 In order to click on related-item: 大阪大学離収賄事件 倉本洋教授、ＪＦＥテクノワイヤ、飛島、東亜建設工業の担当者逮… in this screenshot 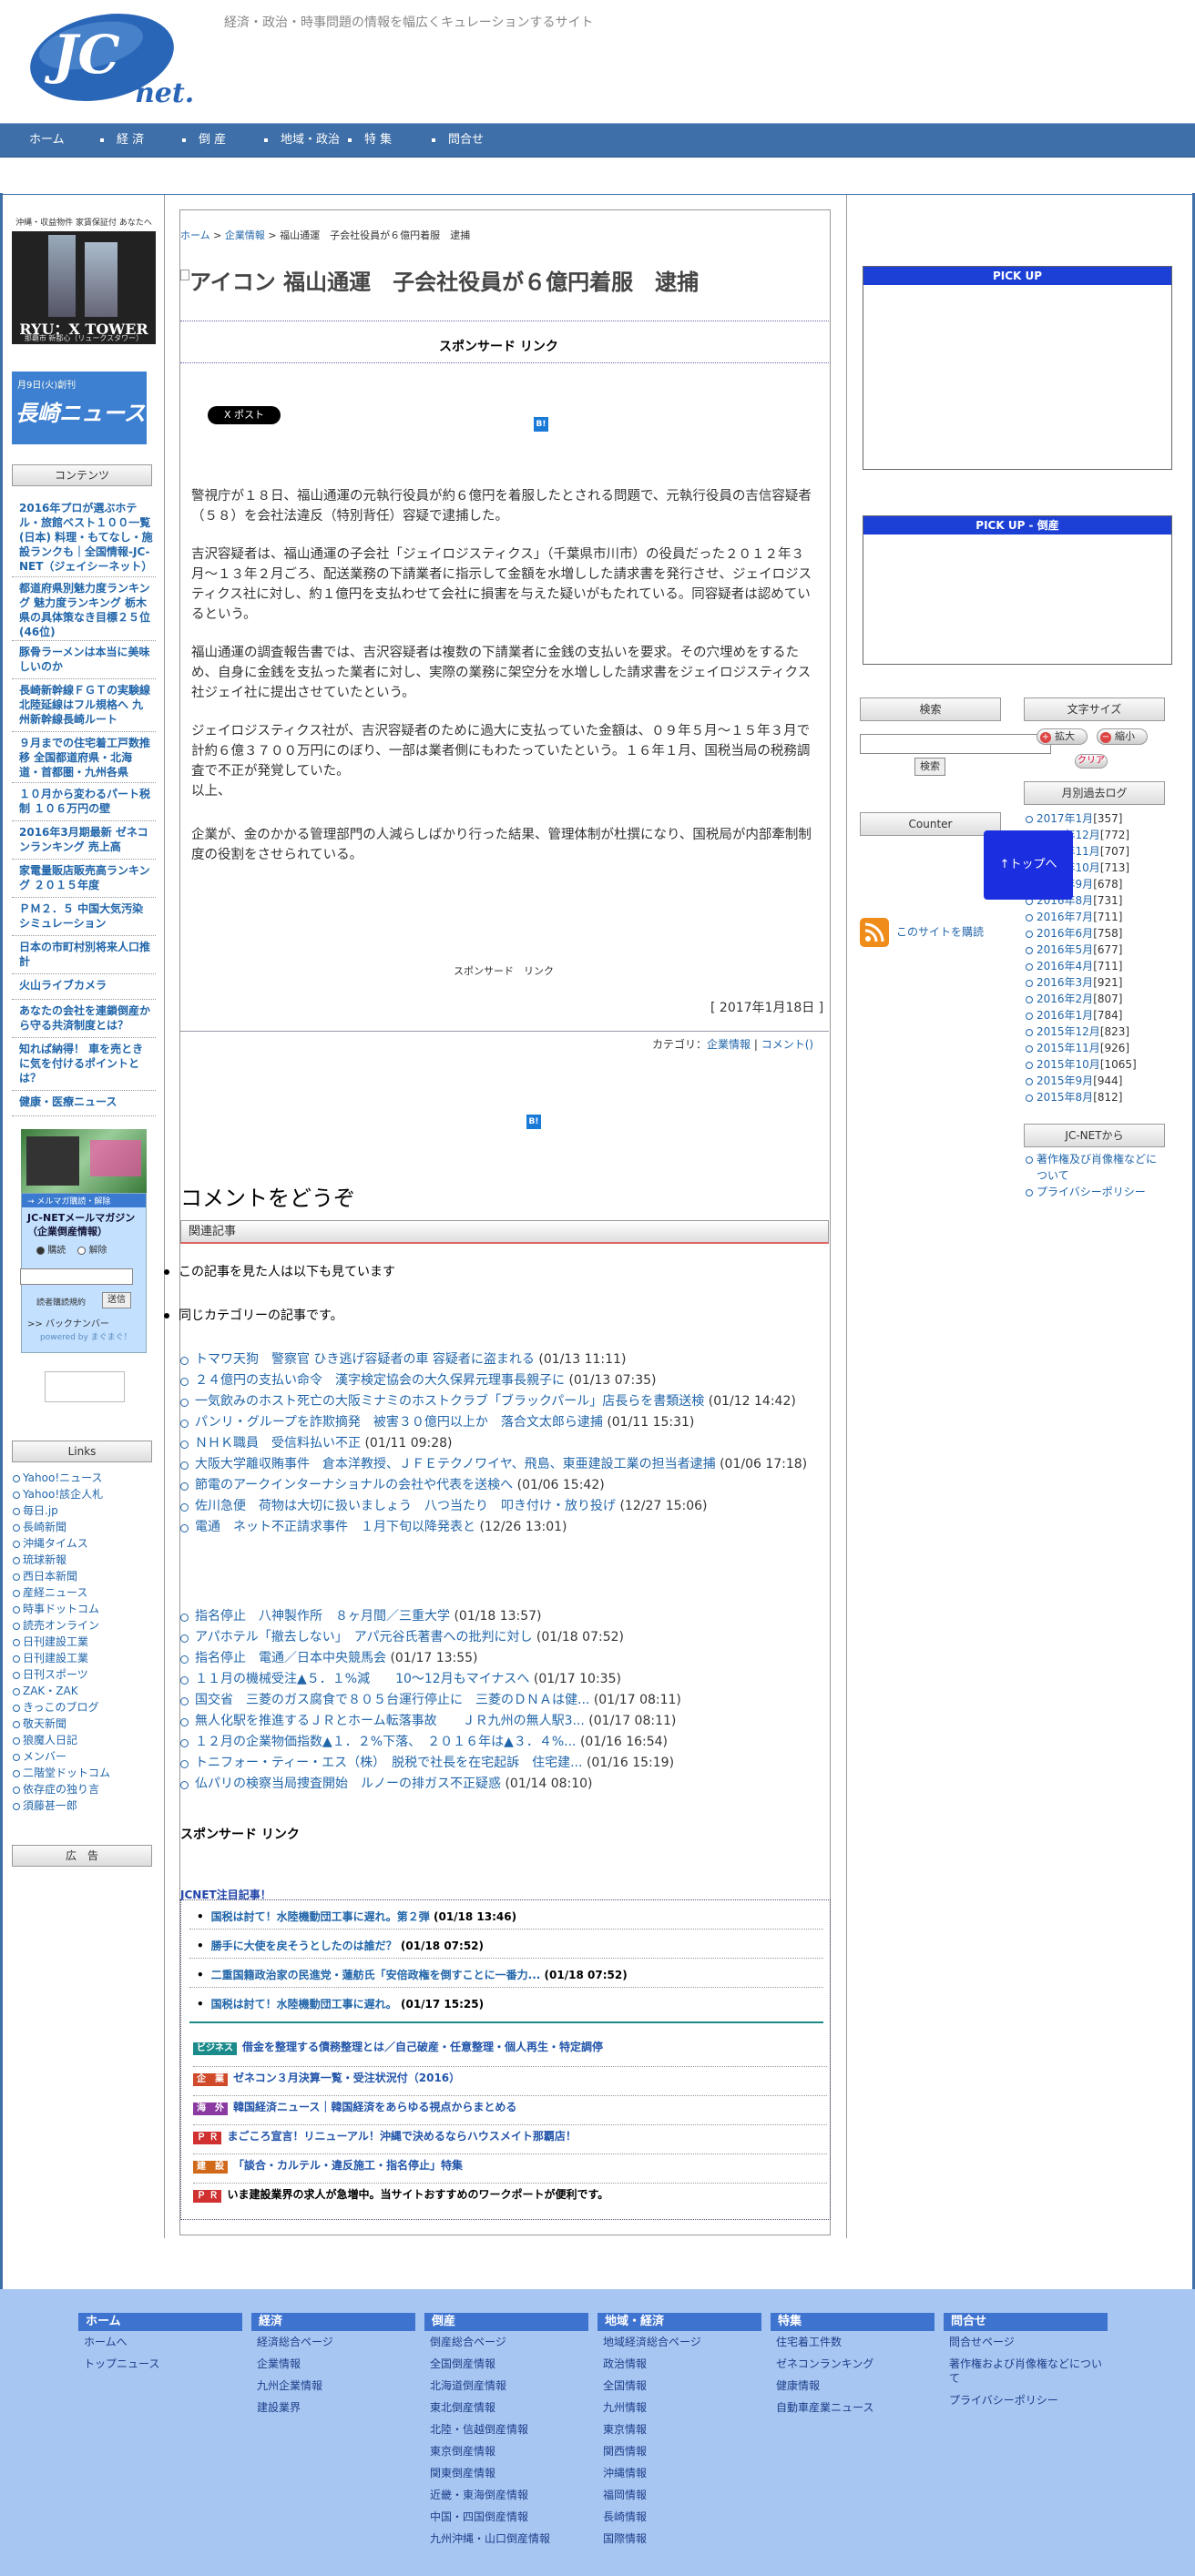, I will do `click(505, 1464)`.